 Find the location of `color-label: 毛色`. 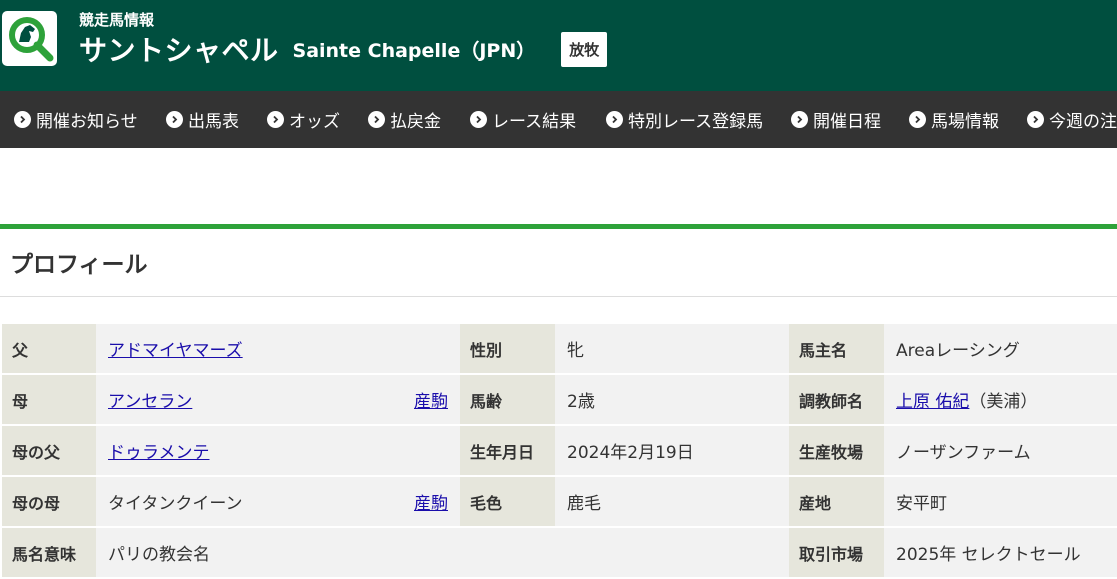

color-label: 毛色 is located at coordinates (507, 502).